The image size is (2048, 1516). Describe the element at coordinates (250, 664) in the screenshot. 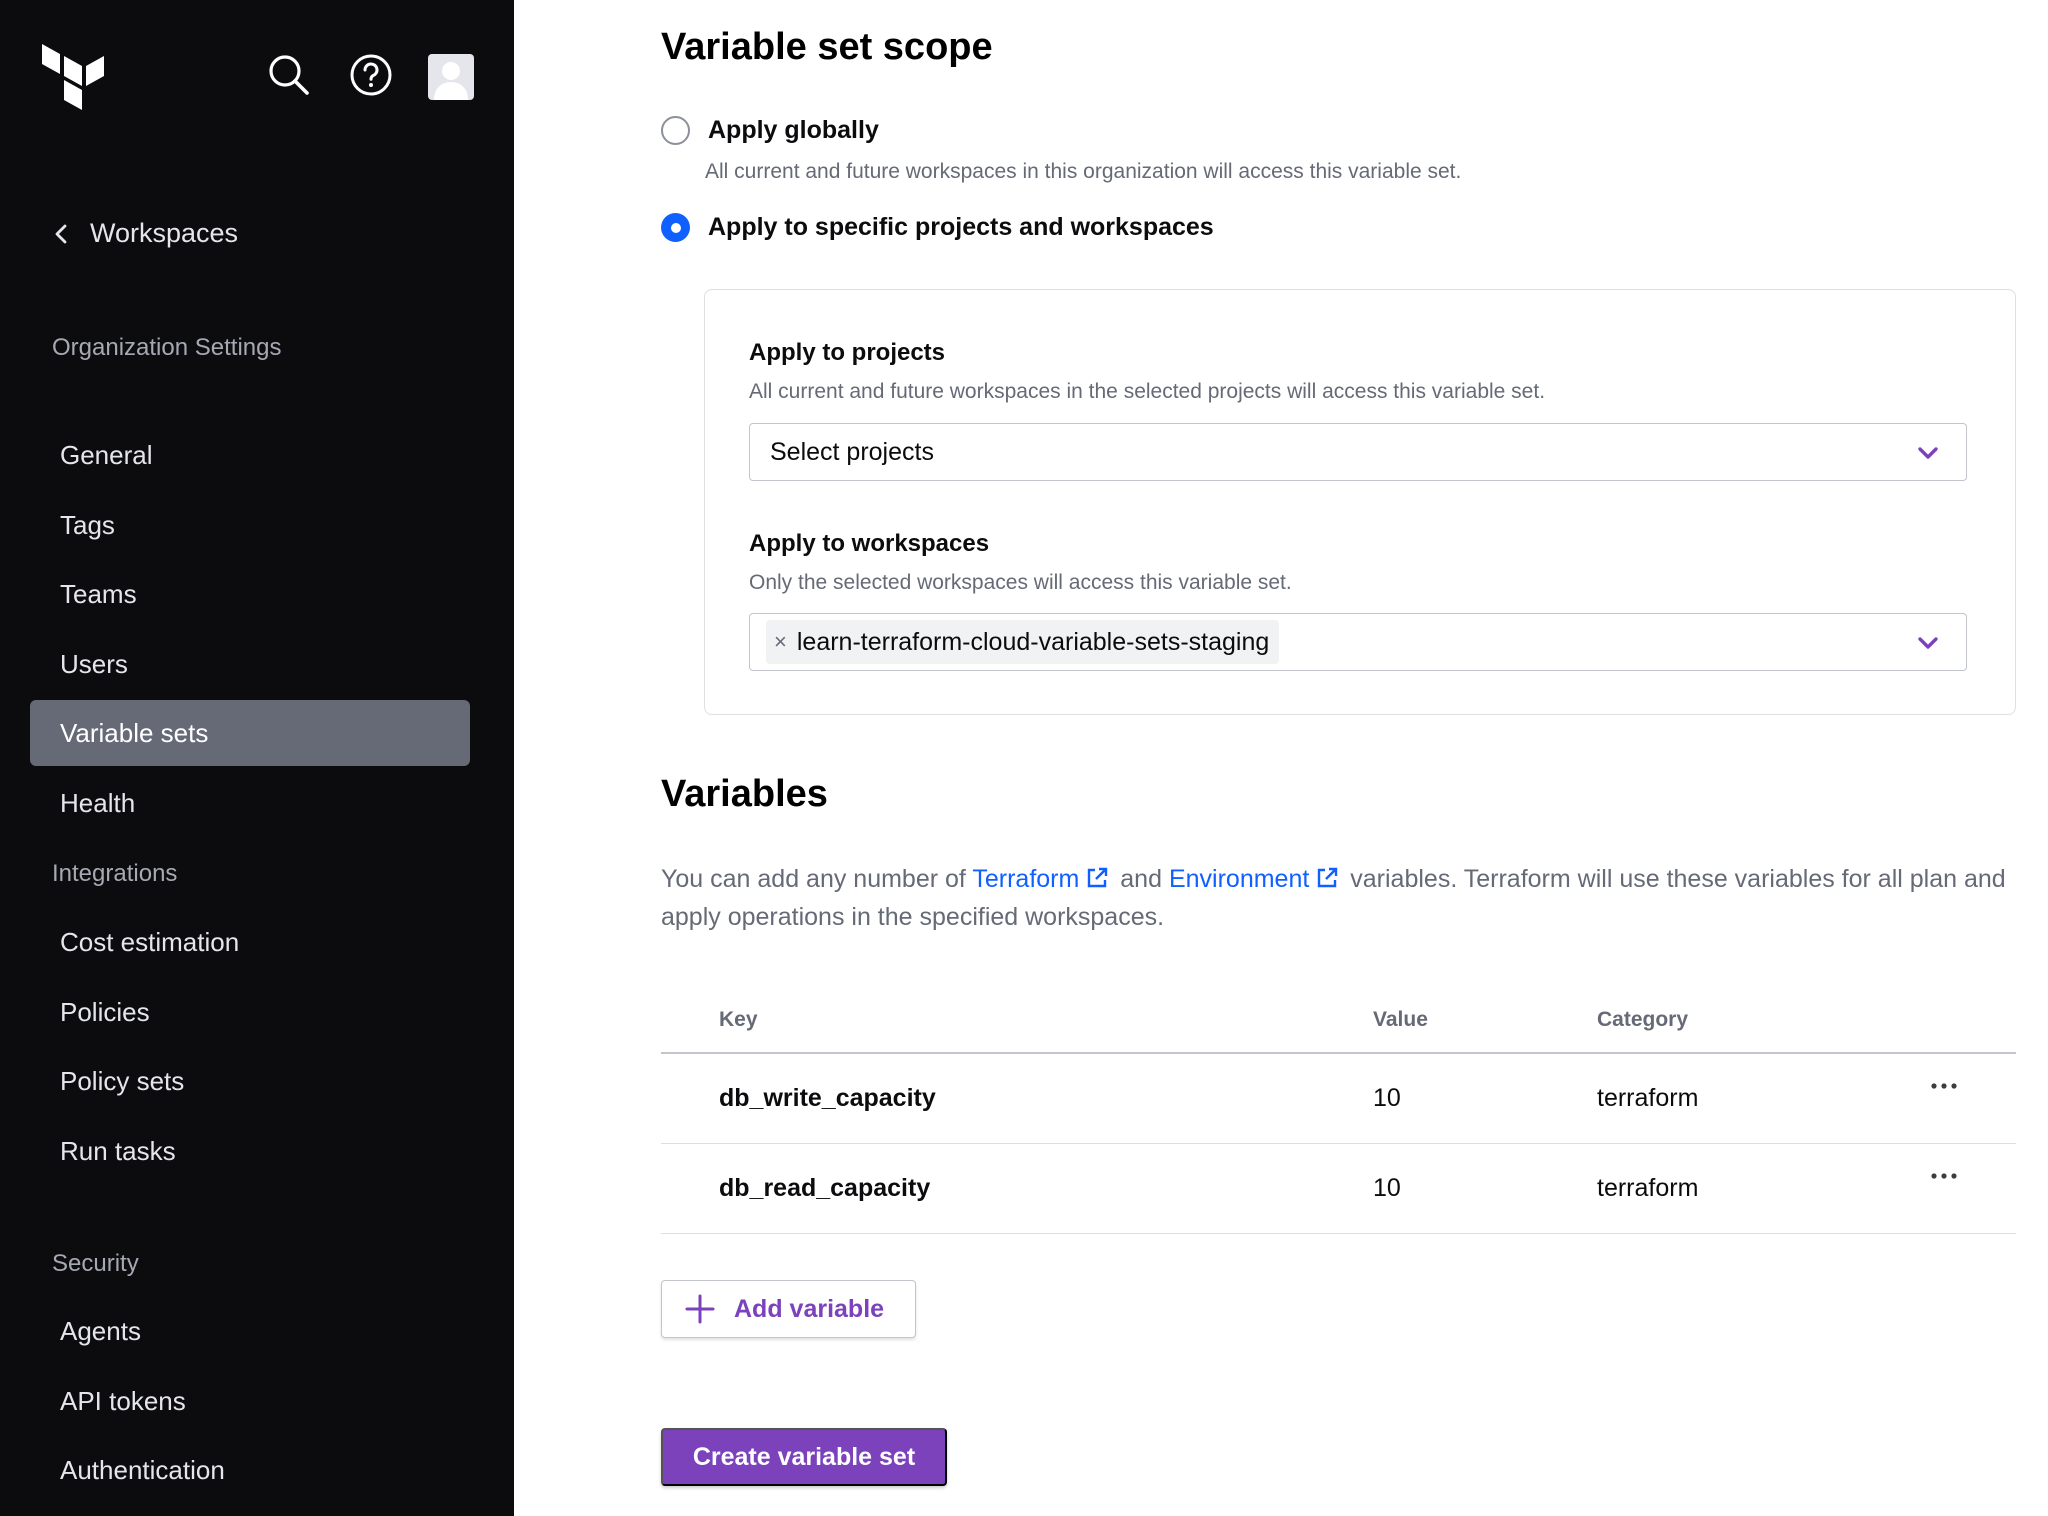

I see `sidebar-item-users: Users` at that location.